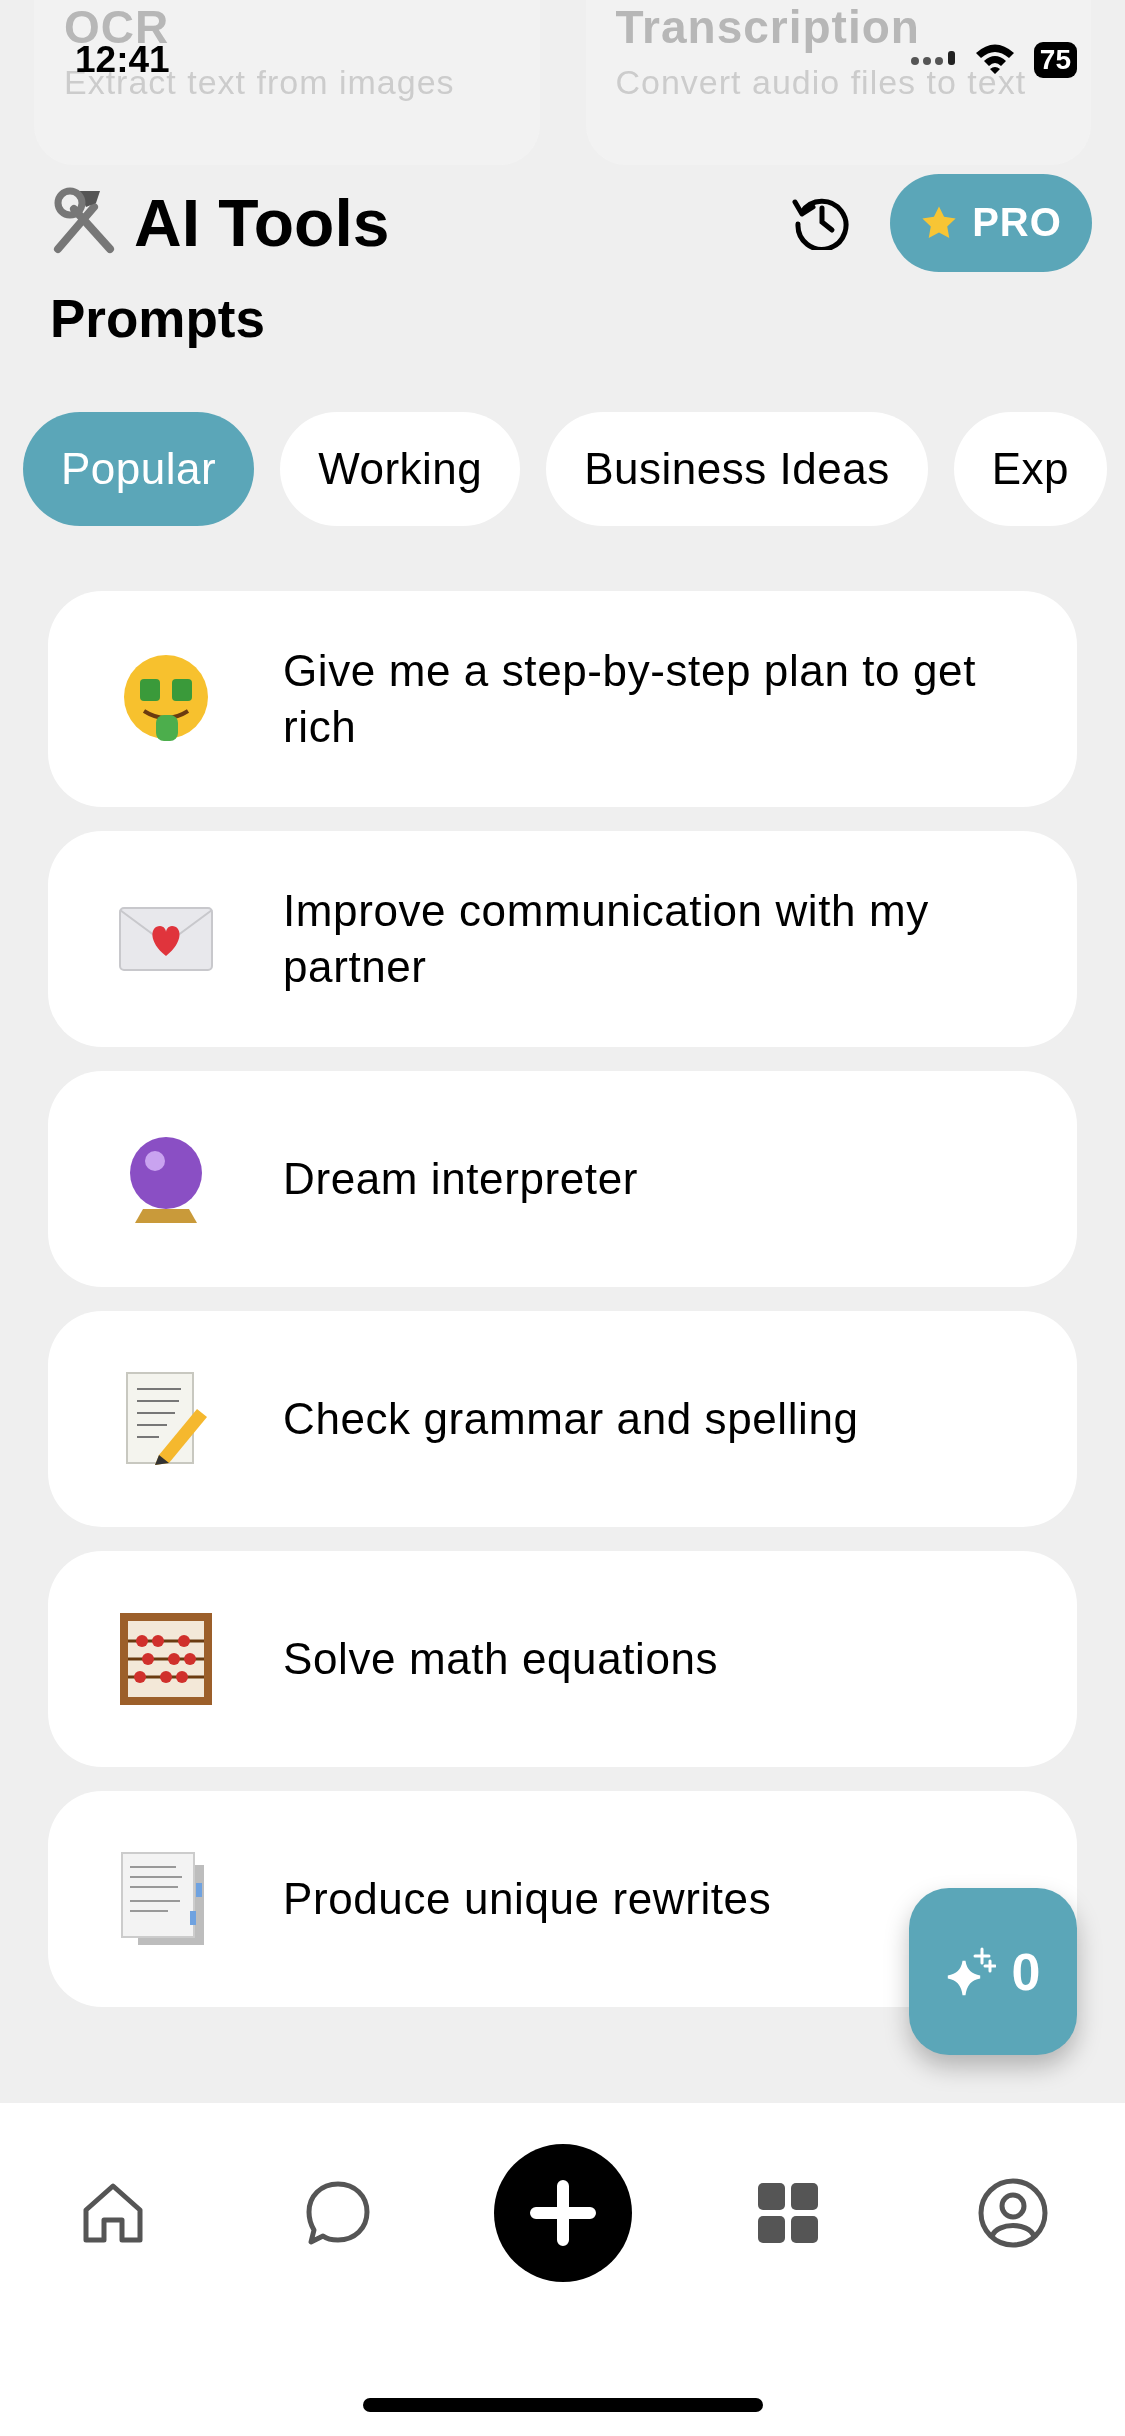  I want to click on category-chip: Exp, so click(1030, 469).